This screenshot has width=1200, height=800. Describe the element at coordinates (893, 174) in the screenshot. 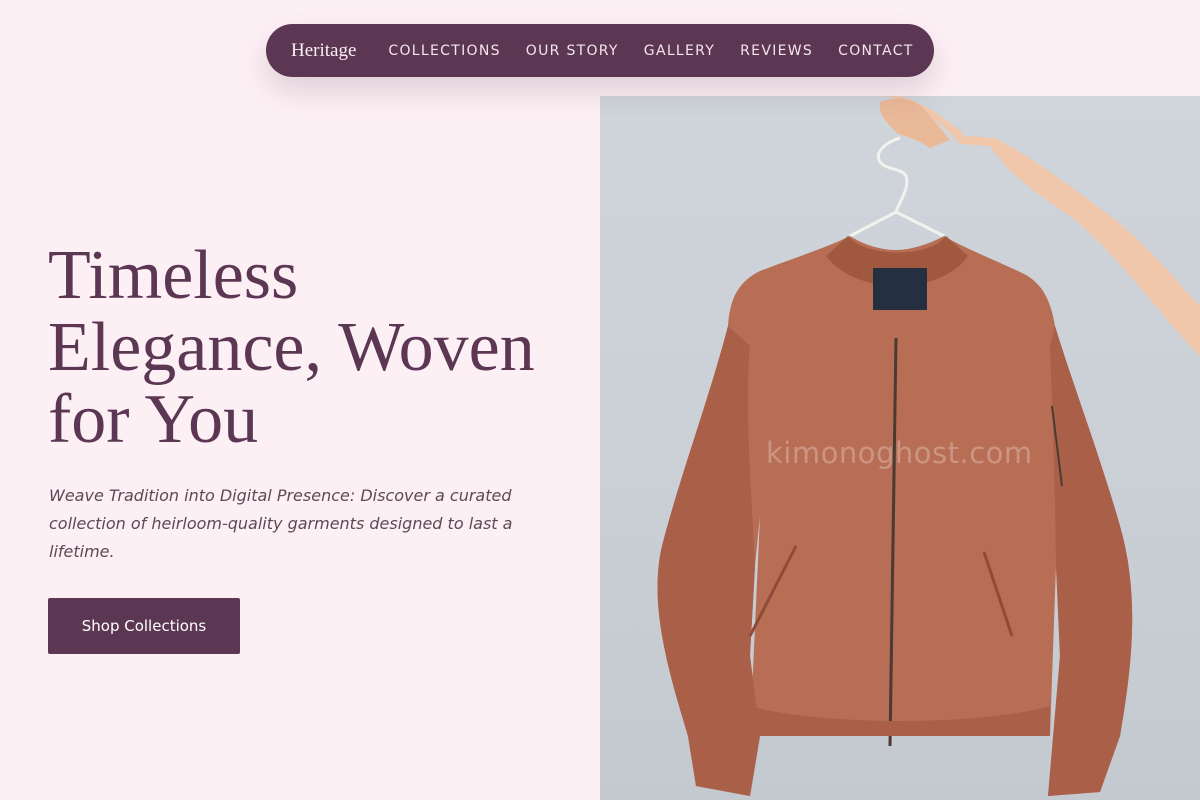

I see `hanger-hook` at that location.